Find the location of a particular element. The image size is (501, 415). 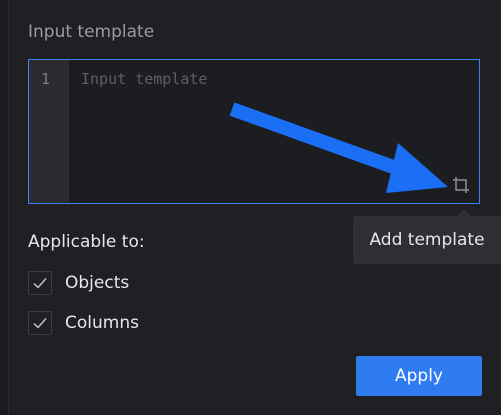

tooltip-text: Add template is located at coordinates (427, 240).